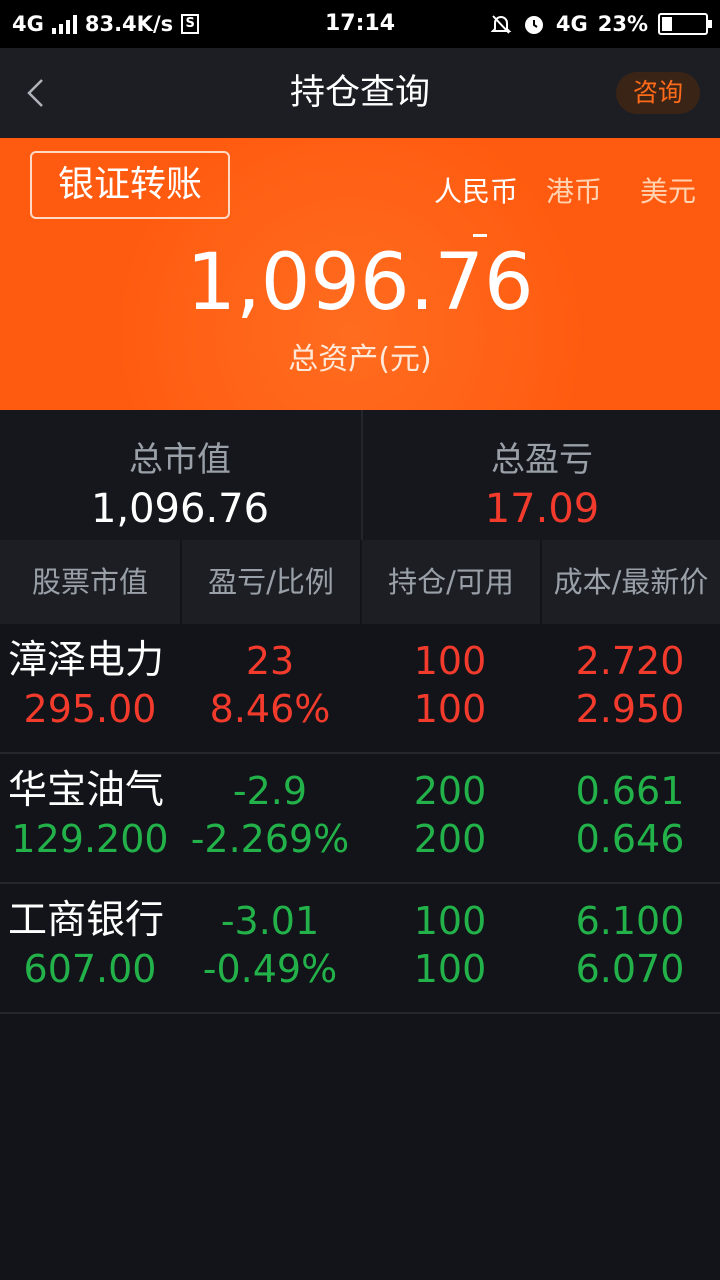 This screenshot has width=720, height=1280. Describe the element at coordinates (450, 582) in the screenshot. I see `header-position-available: 持仓/可用` at that location.